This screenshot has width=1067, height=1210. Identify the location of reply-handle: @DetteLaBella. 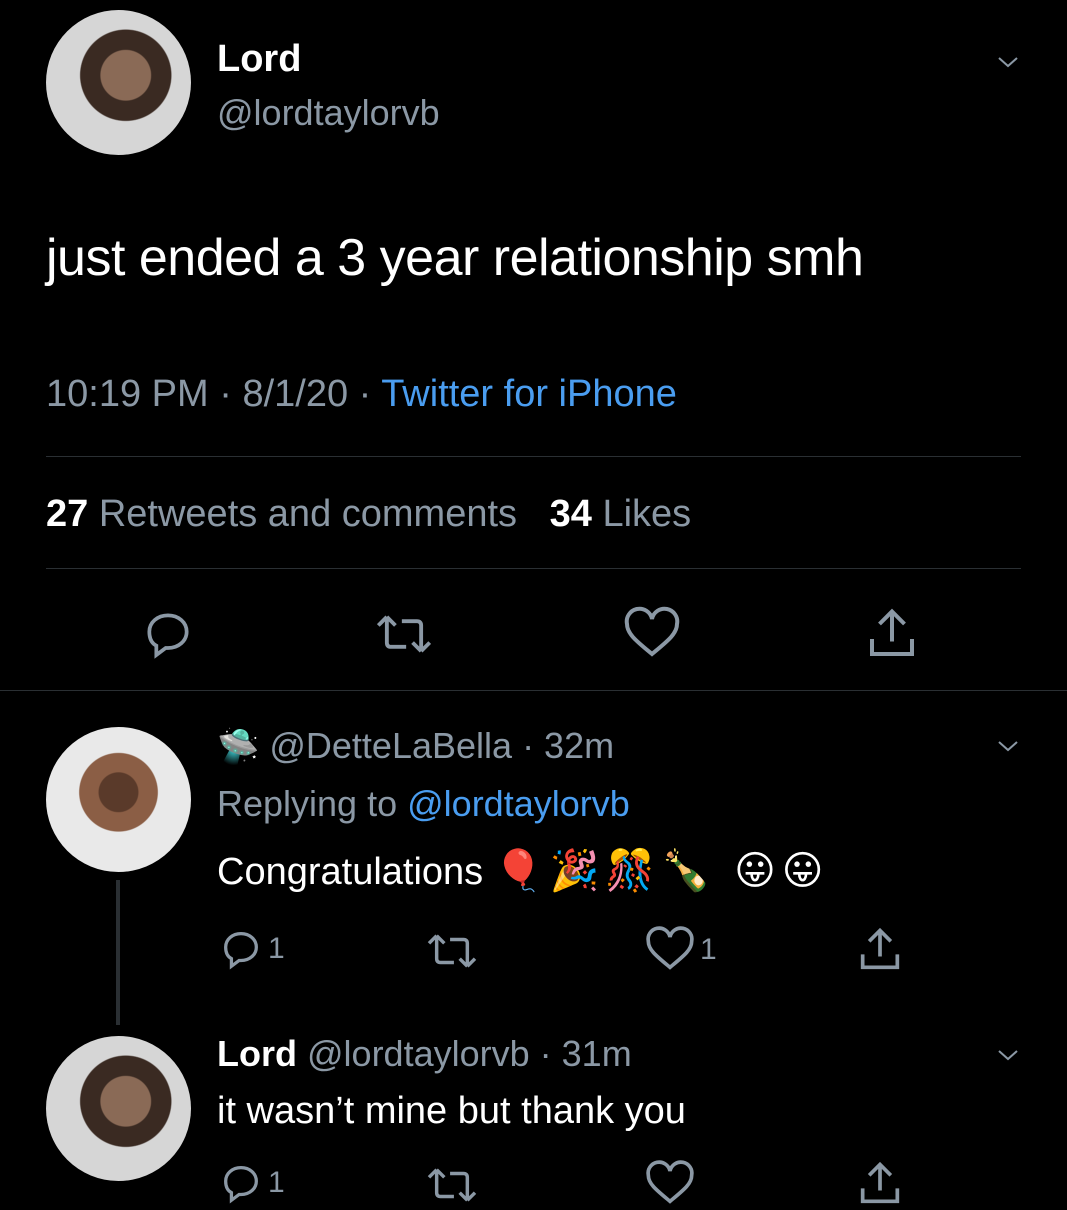
(390, 745).